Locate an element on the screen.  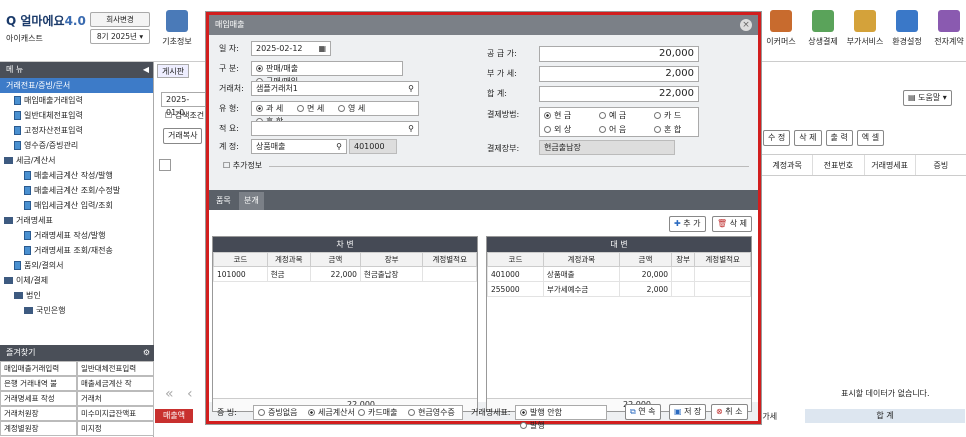
help-button: ▤ 도움말 ▾ is located at coordinates (927, 98).